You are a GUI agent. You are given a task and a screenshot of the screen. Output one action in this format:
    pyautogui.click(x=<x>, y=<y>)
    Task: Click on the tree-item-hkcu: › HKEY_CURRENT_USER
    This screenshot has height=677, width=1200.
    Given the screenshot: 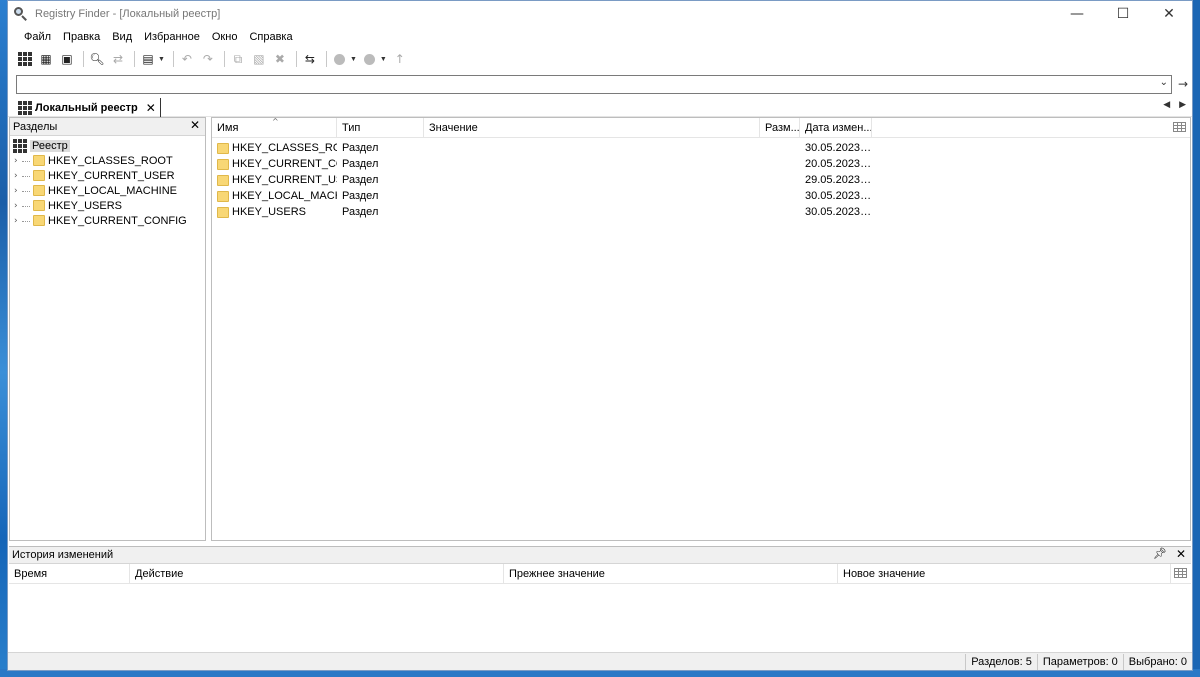 What is the action you would take?
    pyautogui.click(x=107, y=175)
    